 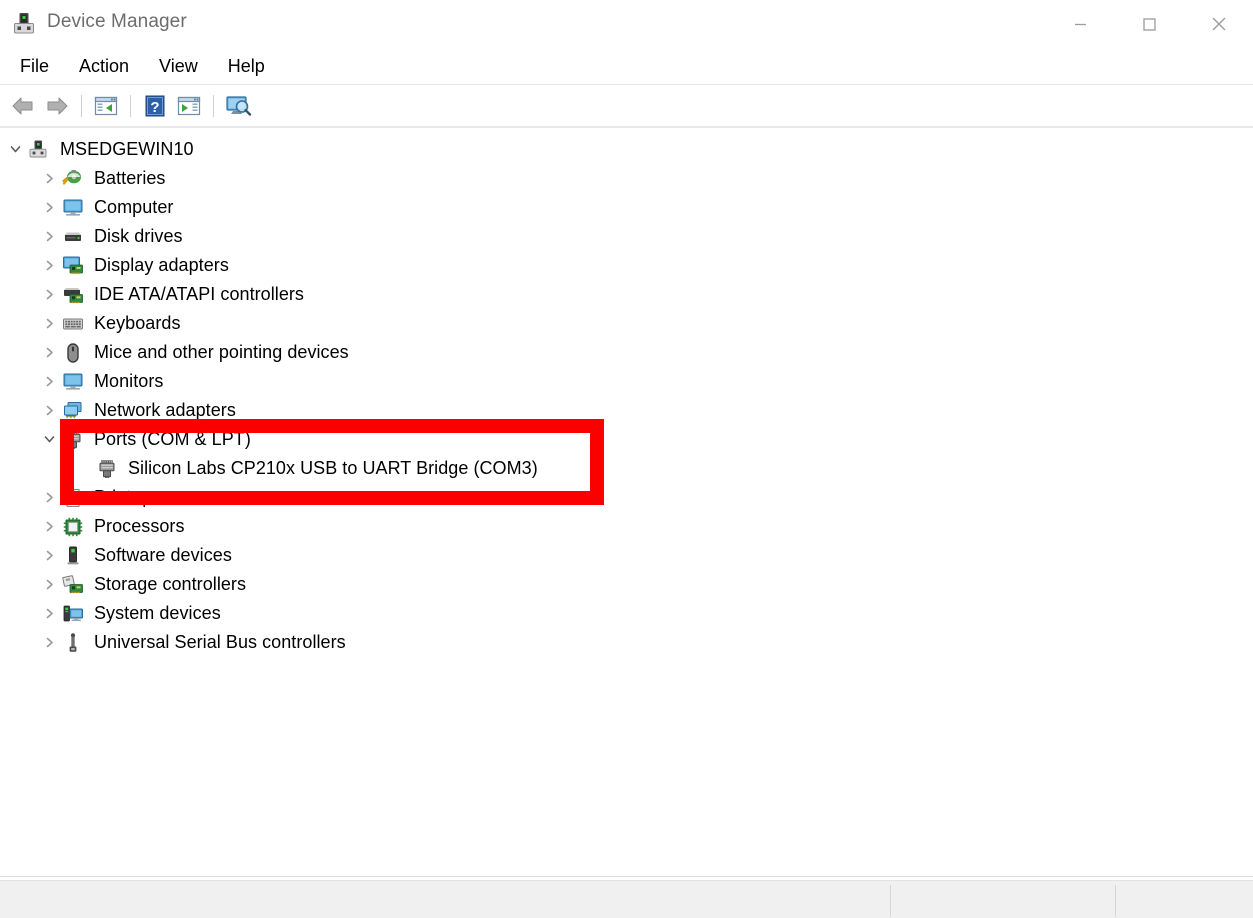 I want to click on menubar-divider, so click(x=626, y=84).